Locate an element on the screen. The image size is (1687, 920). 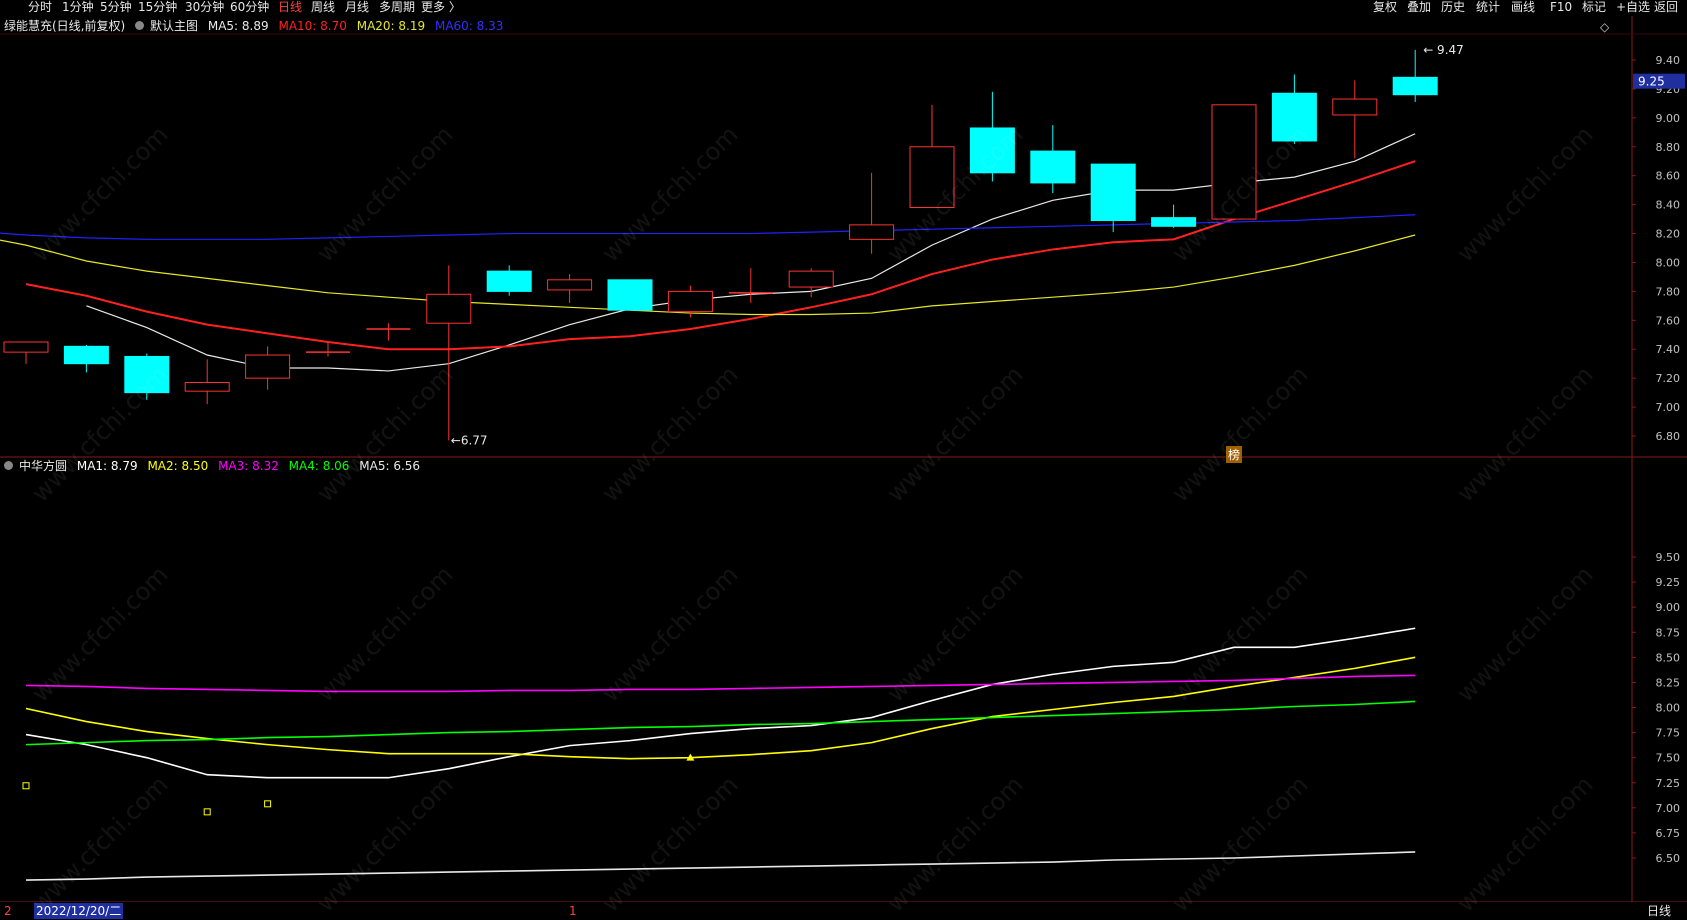
toolbar-right-item-4: 画线 is located at coordinates (1523, 7).